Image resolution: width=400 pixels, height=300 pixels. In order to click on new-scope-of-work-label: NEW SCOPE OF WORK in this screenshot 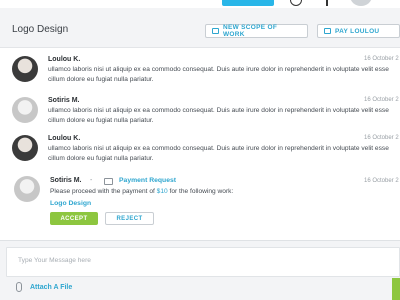, I will do `click(250, 31)`.